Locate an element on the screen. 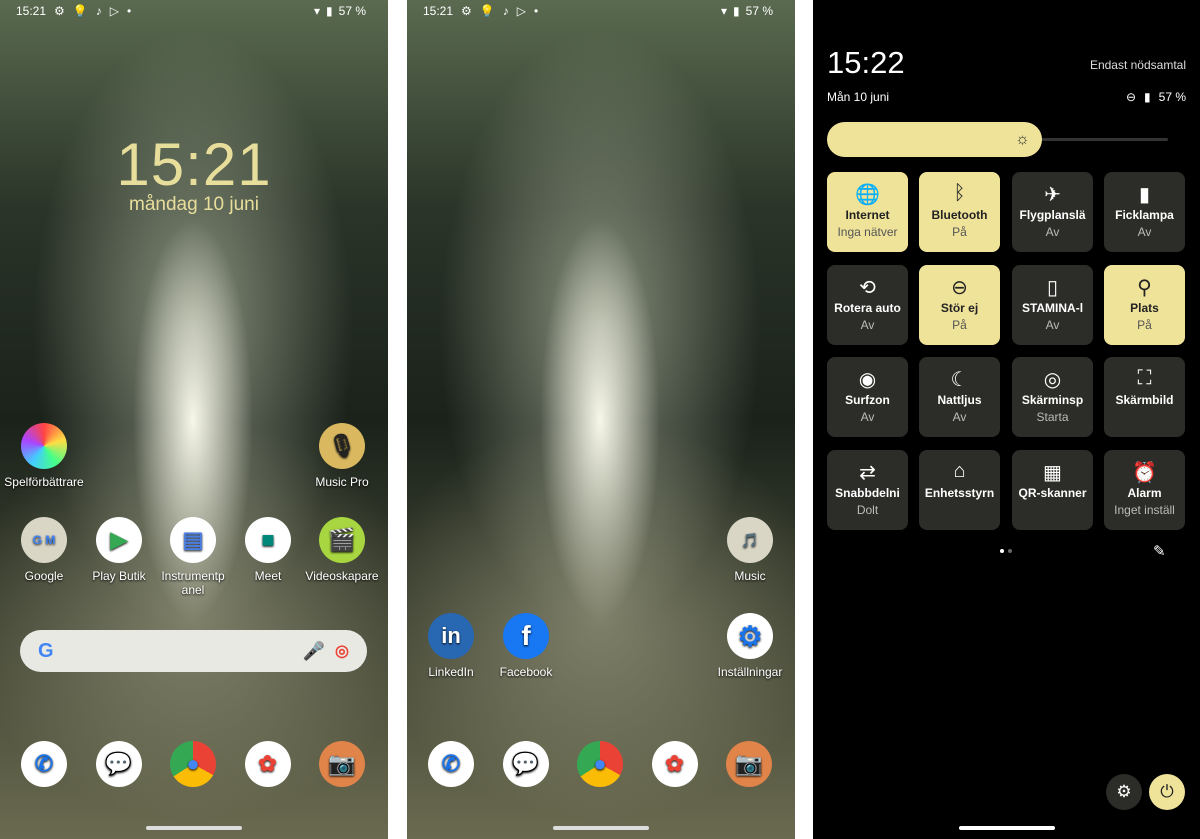  do-not-disturb-icon: ⊖ is located at coordinates (959, 288).